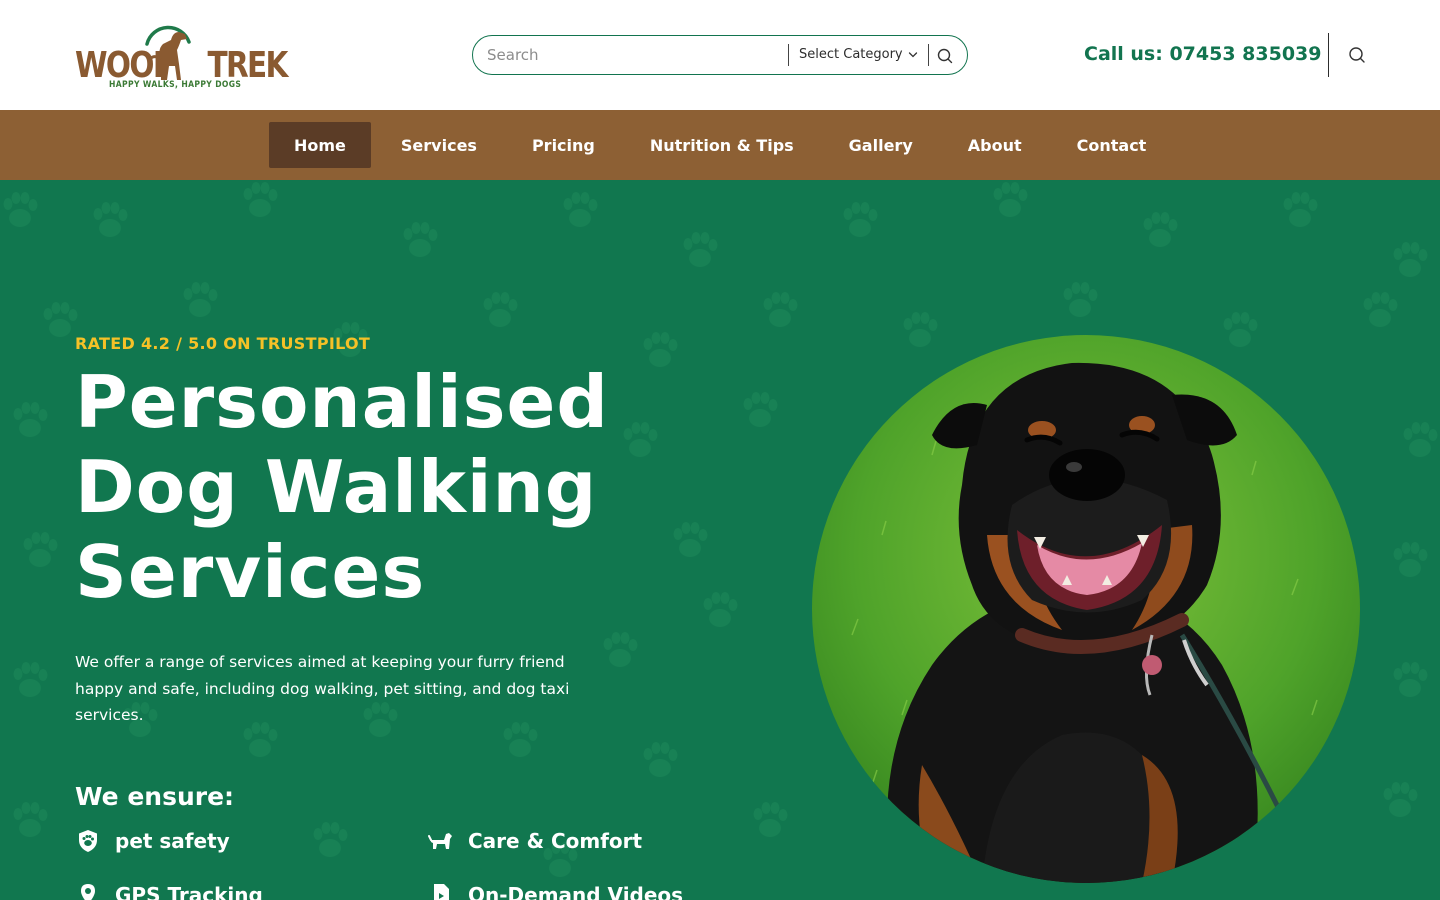 Image resolution: width=1440 pixels, height=900 pixels. What do you see at coordinates (1203, 54) in the screenshot?
I see `phone-link: Call us: 07453 835039` at bounding box center [1203, 54].